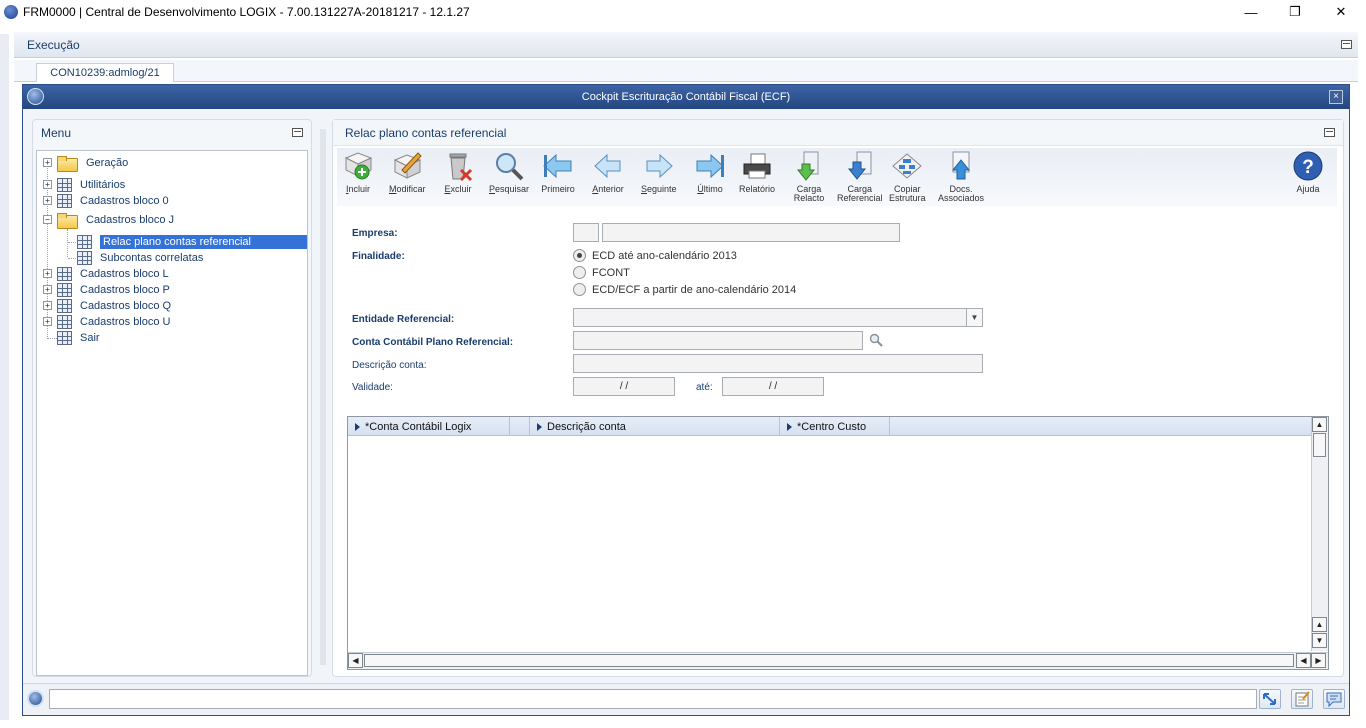 The image size is (1366, 728). I want to click on scroll-down-icon: ▼, so click(1319, 640).